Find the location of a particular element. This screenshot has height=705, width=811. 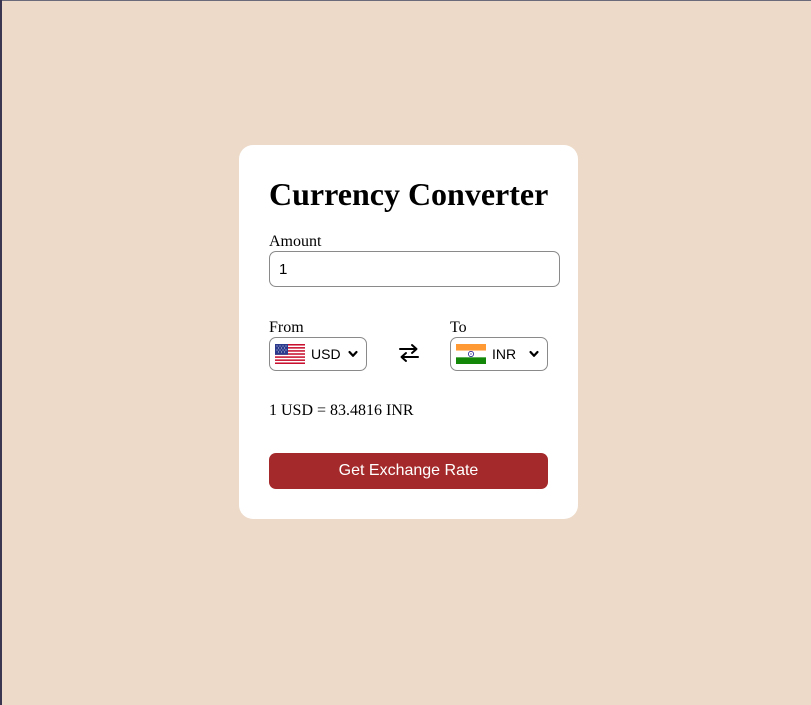

from-label: From is located at coordinates (286, 327).